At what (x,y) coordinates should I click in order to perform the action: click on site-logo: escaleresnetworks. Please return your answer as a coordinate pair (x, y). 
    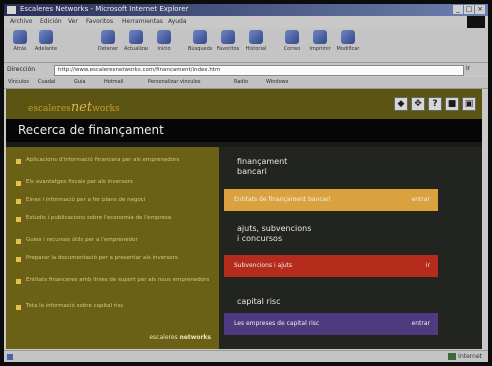
    Looking at the image, I should click on (74, 107).